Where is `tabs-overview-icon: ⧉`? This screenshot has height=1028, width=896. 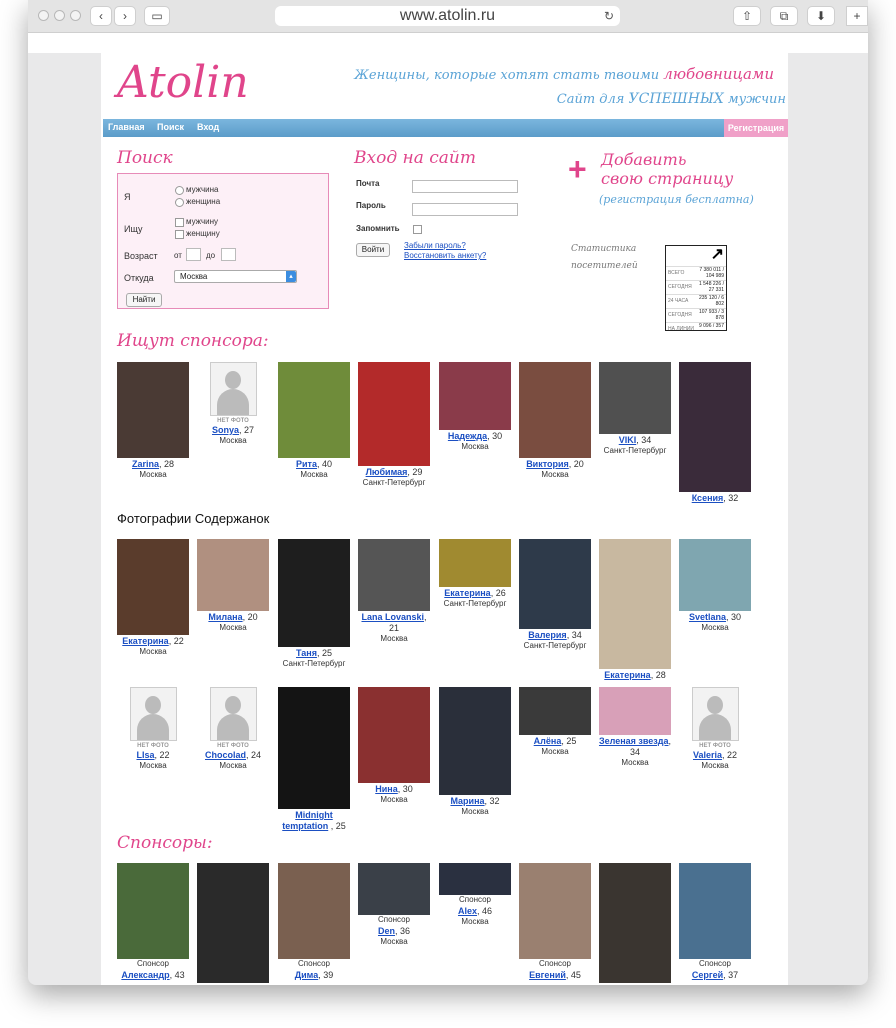
tabs-overview-icon: ⧉ is located at coordinates (784, 16).